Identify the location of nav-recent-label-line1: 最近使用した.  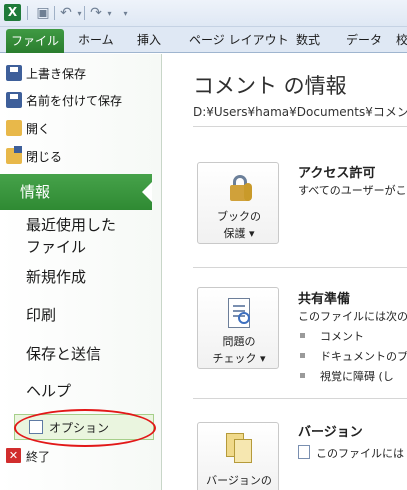
(71, 225).